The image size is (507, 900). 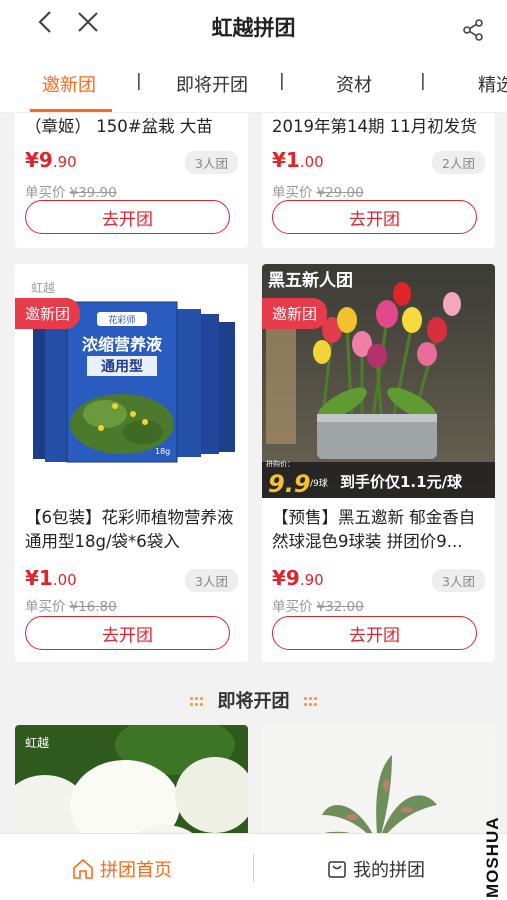 What do you see at coordinates (212, 84) in the screenshot?
I see `tab-coming-soon: 即将开团` at bounding box center [212, 84].